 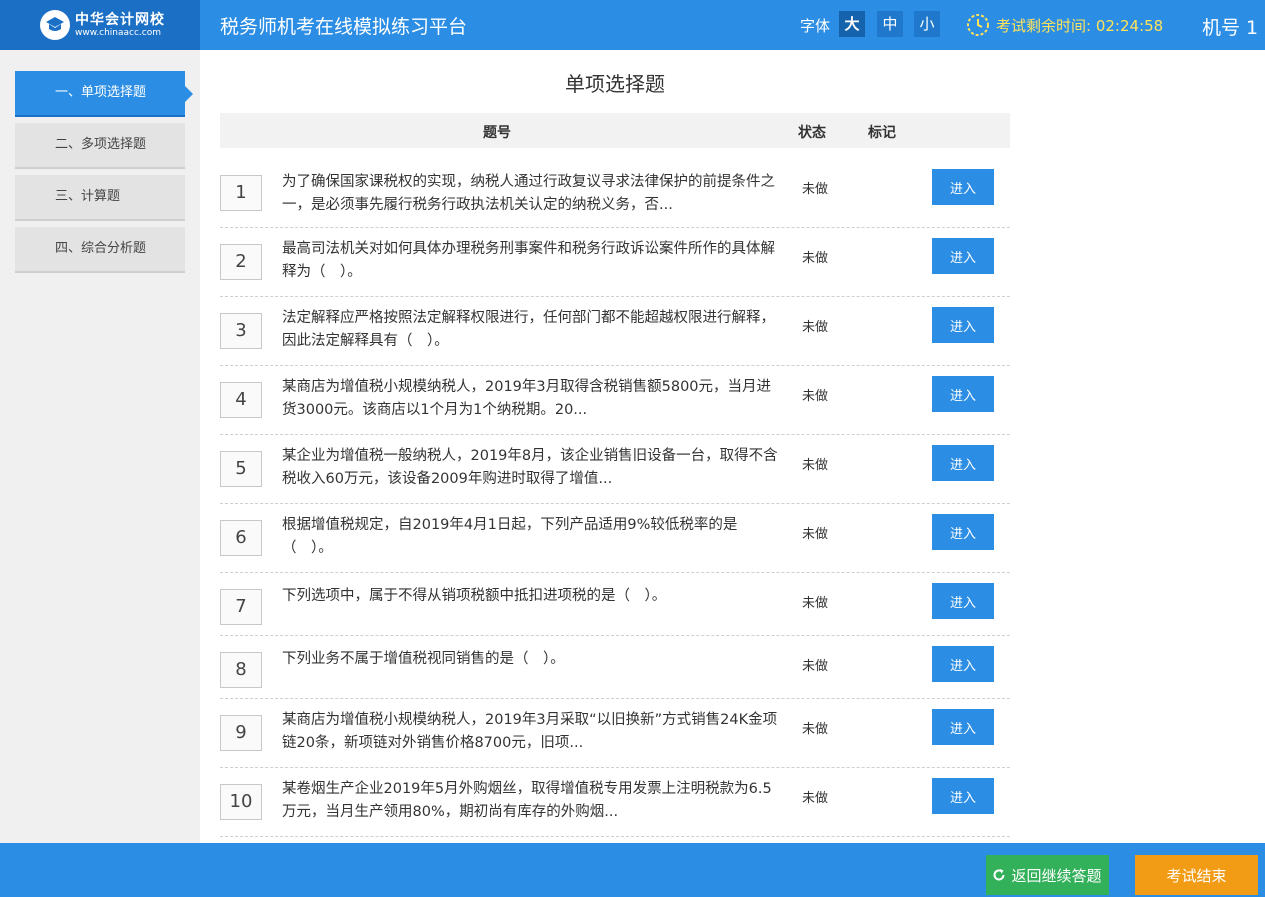 I want to click on question-number: 2, so click(x=241, y=262).